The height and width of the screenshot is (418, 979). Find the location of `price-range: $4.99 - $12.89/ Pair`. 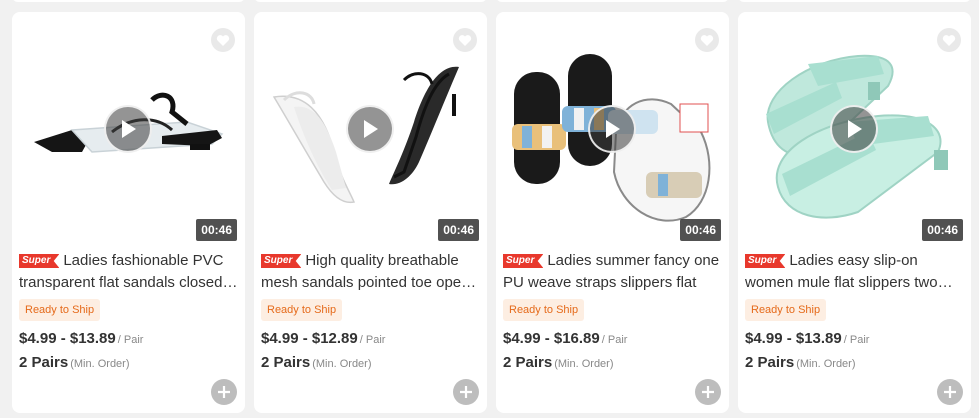

price-range: $4.99 - $12.89/ Pair is located at coordinates (323, 338).